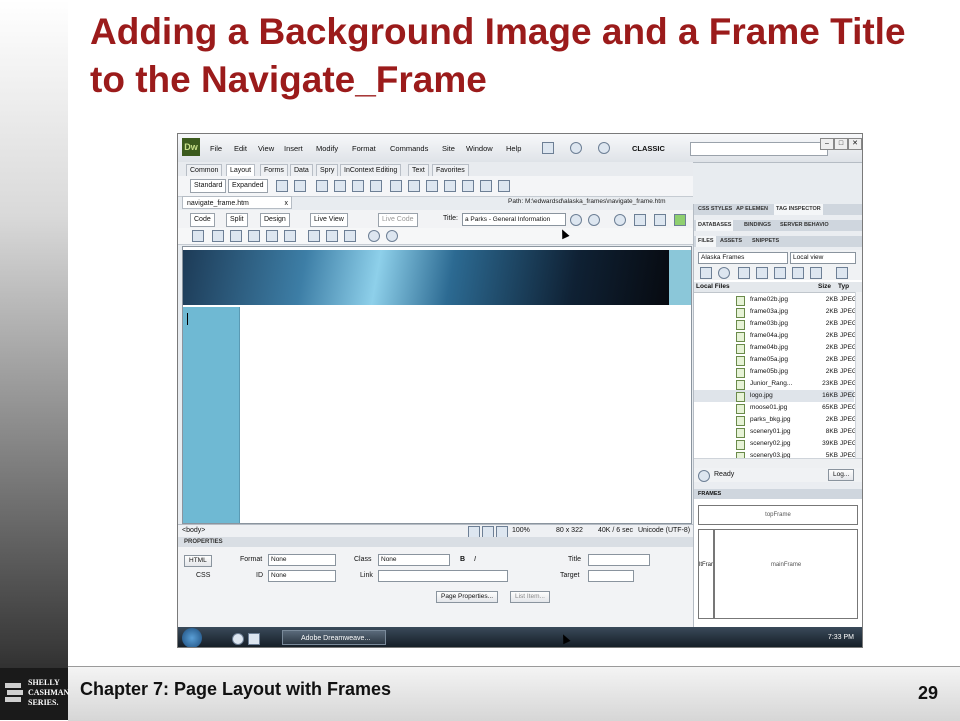 This screenshot has height=721, width=960. What do you see at coordinates (744, 273) in the screenshot?
I see `get-files-icon` at bounding box center [744, 273].